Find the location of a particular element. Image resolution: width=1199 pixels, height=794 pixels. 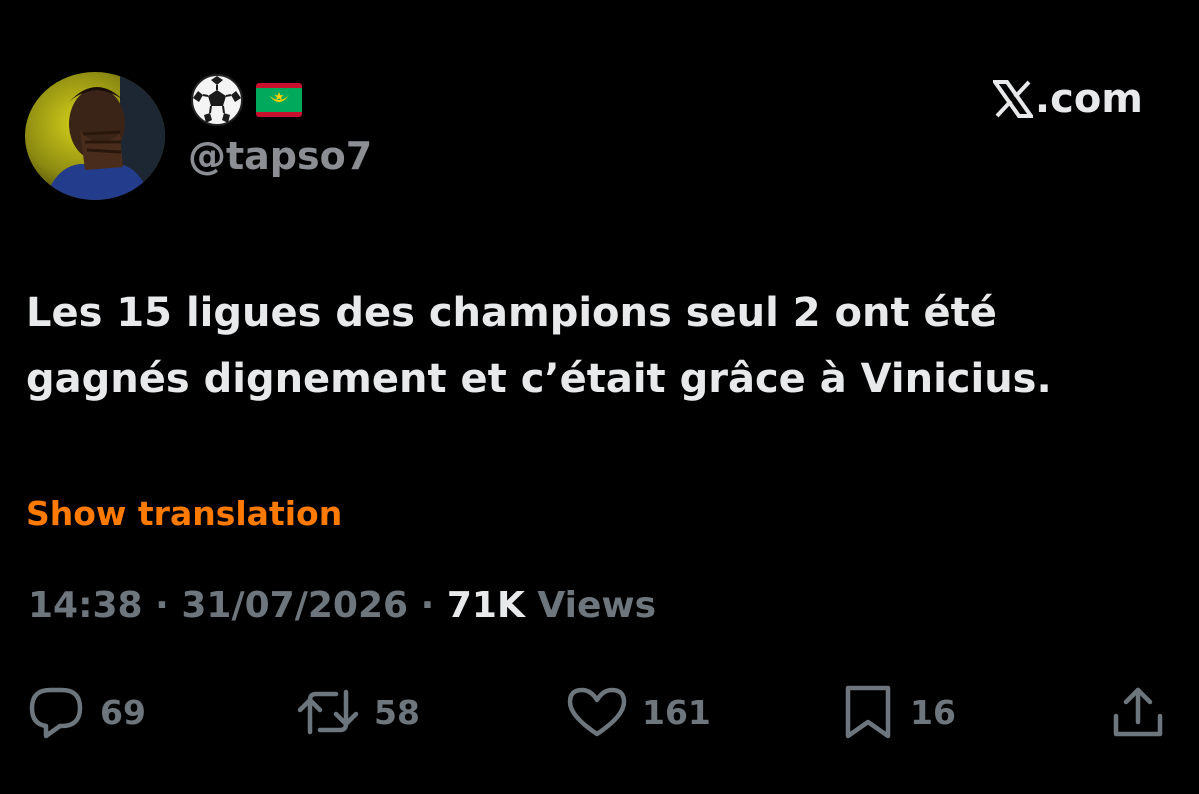

like-count: 161 is located at coordinates (676, 712).